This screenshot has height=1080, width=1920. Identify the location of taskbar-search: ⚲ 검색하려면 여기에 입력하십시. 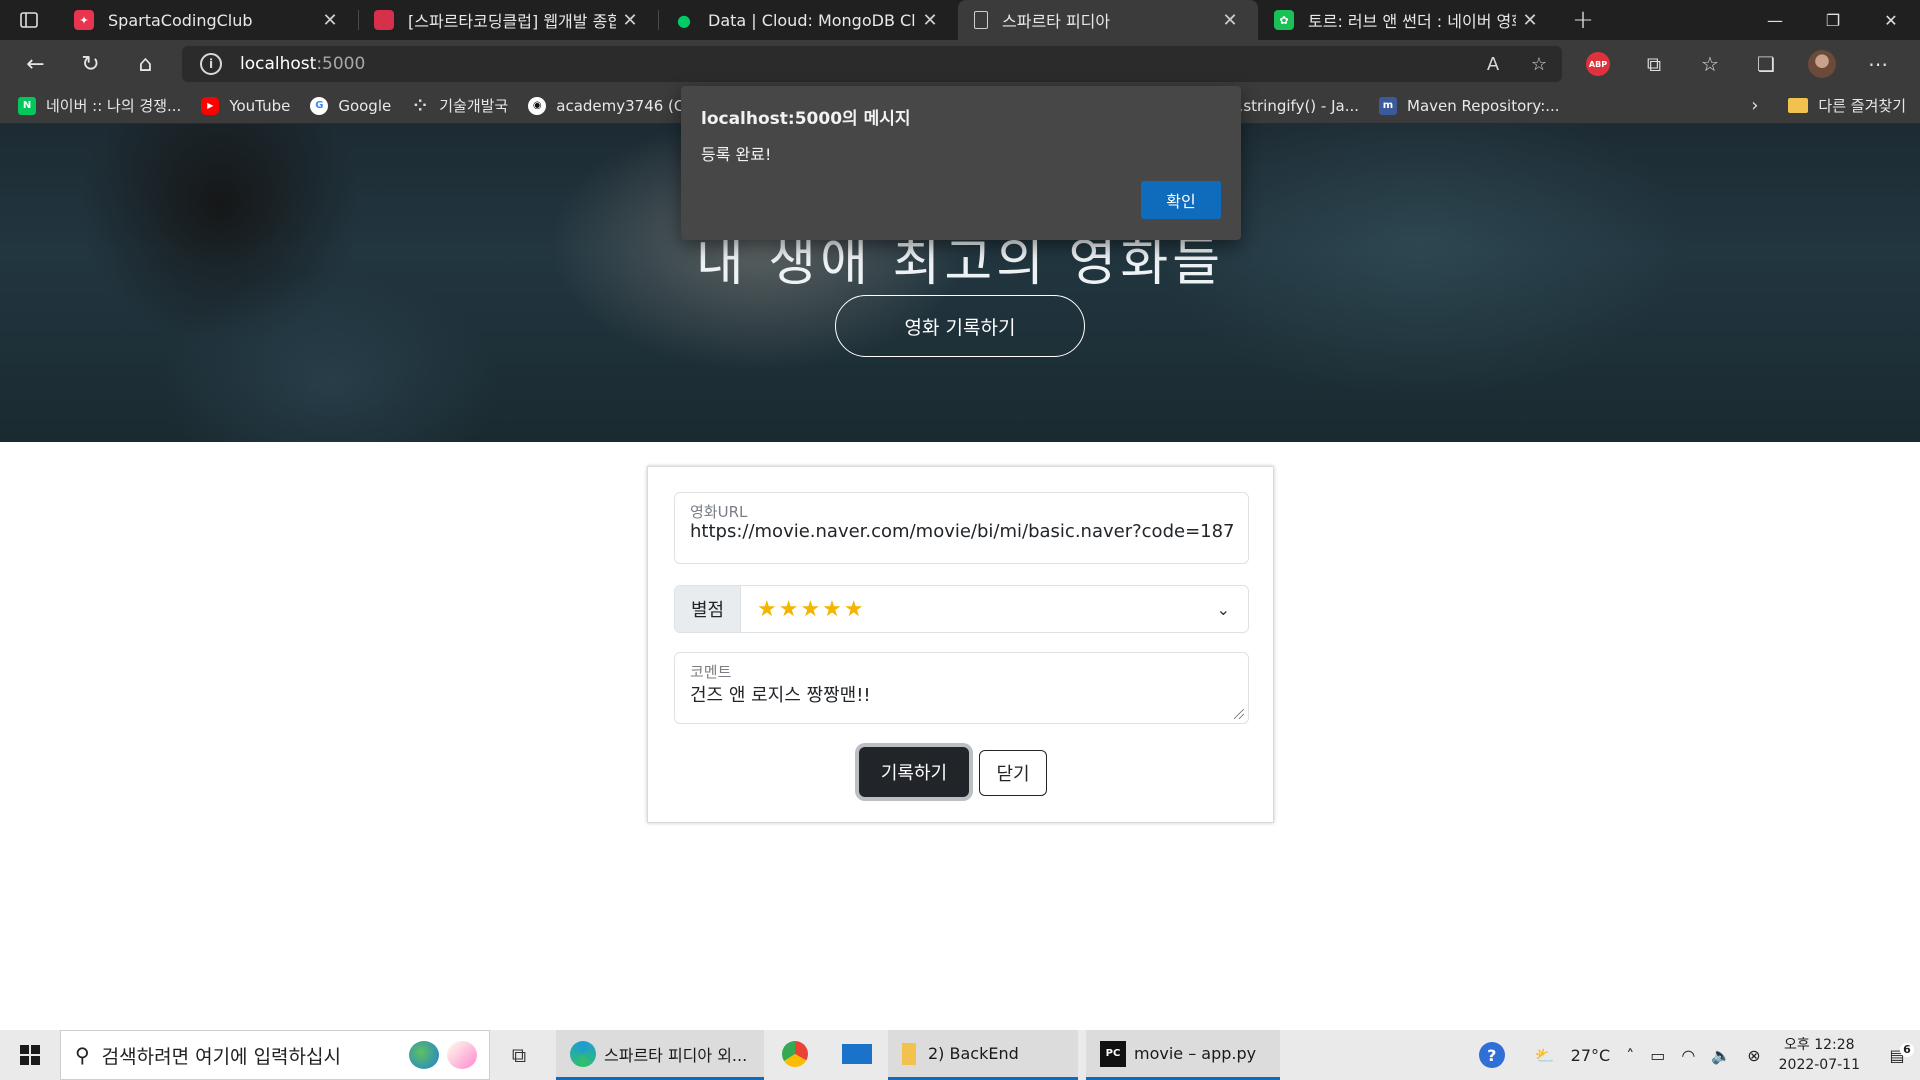
(275, 1055).